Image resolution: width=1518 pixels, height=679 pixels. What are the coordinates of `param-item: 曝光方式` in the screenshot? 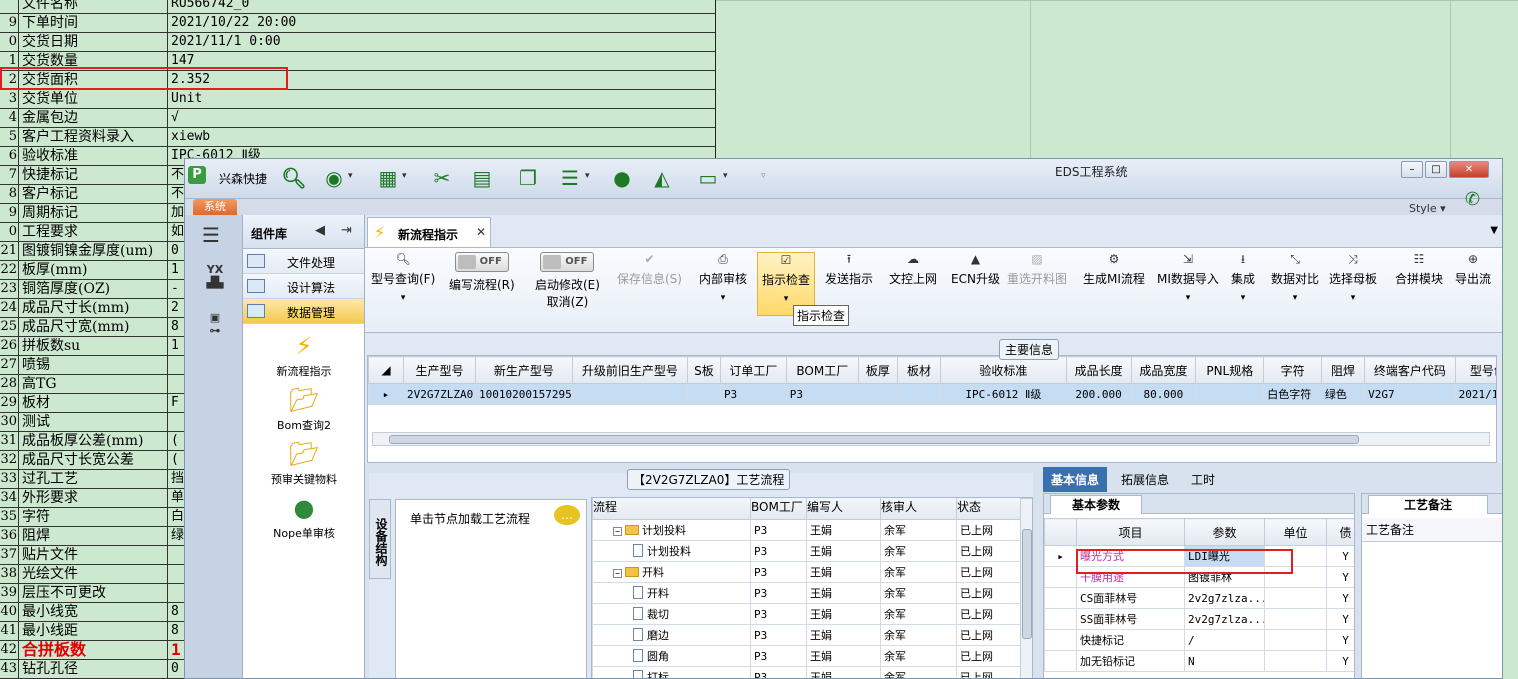 It's located at (1130, 556).